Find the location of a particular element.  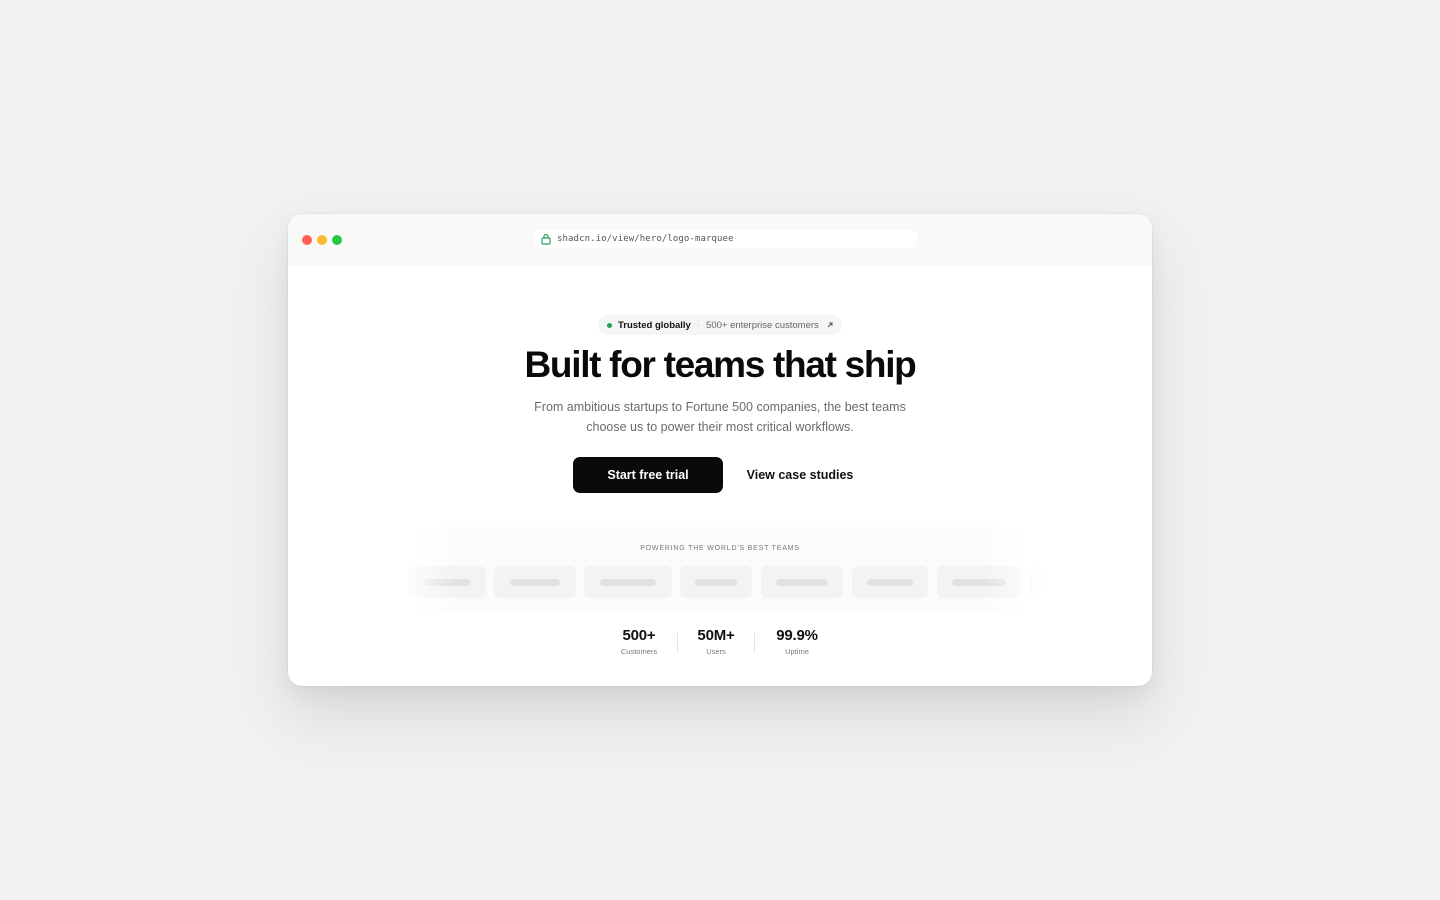

stat-label: Users is located at coordinates (716, 651).